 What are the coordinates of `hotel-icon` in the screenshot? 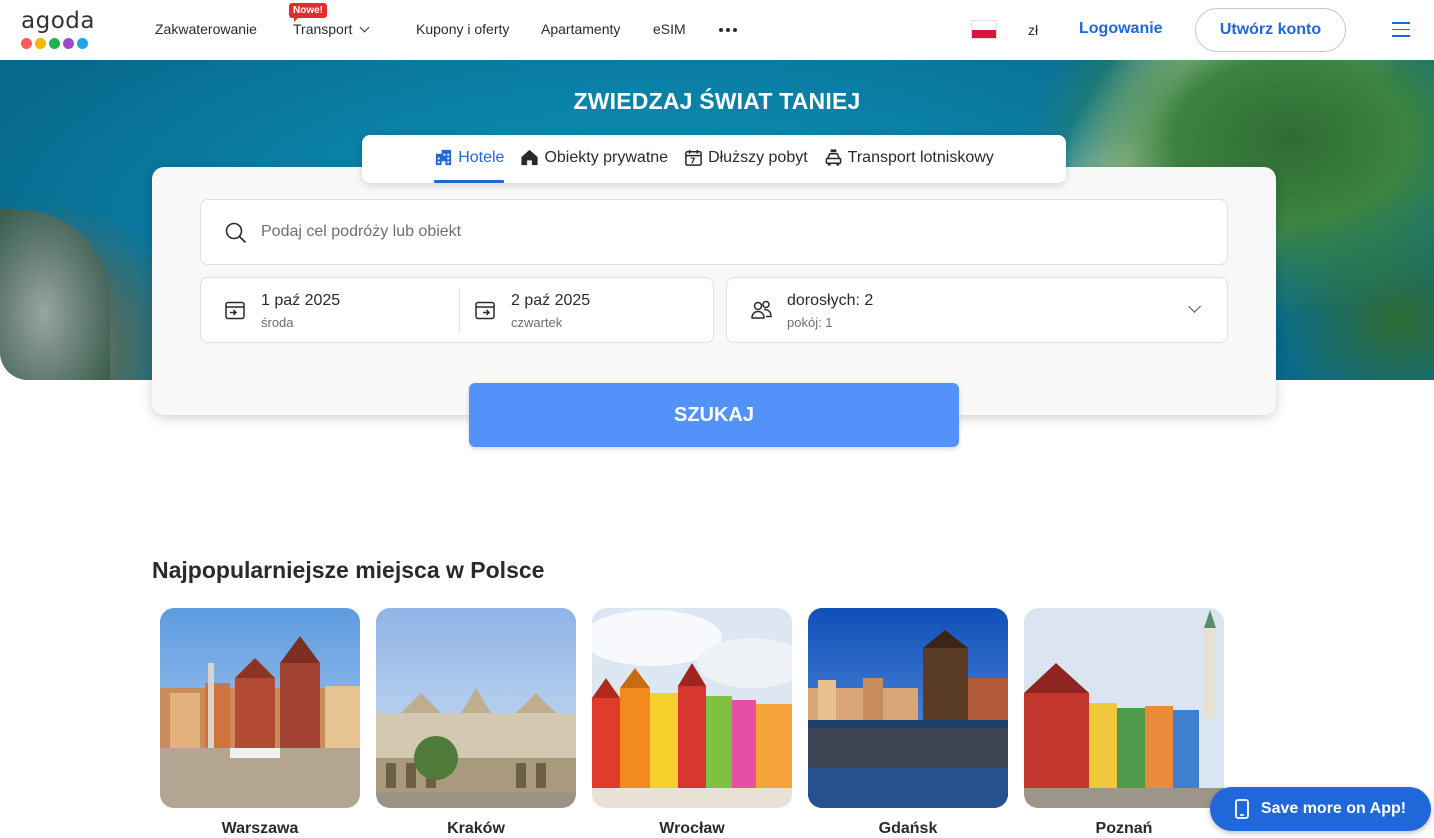 It's located at (444, 157).